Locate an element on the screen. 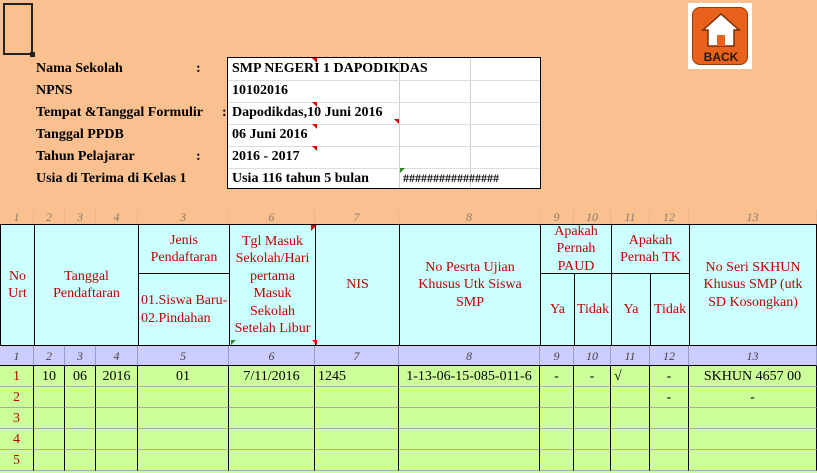 The width and height of the screenshot is (817, 473). table-cell-nis: 1245 is located at coordinates (357, 376).